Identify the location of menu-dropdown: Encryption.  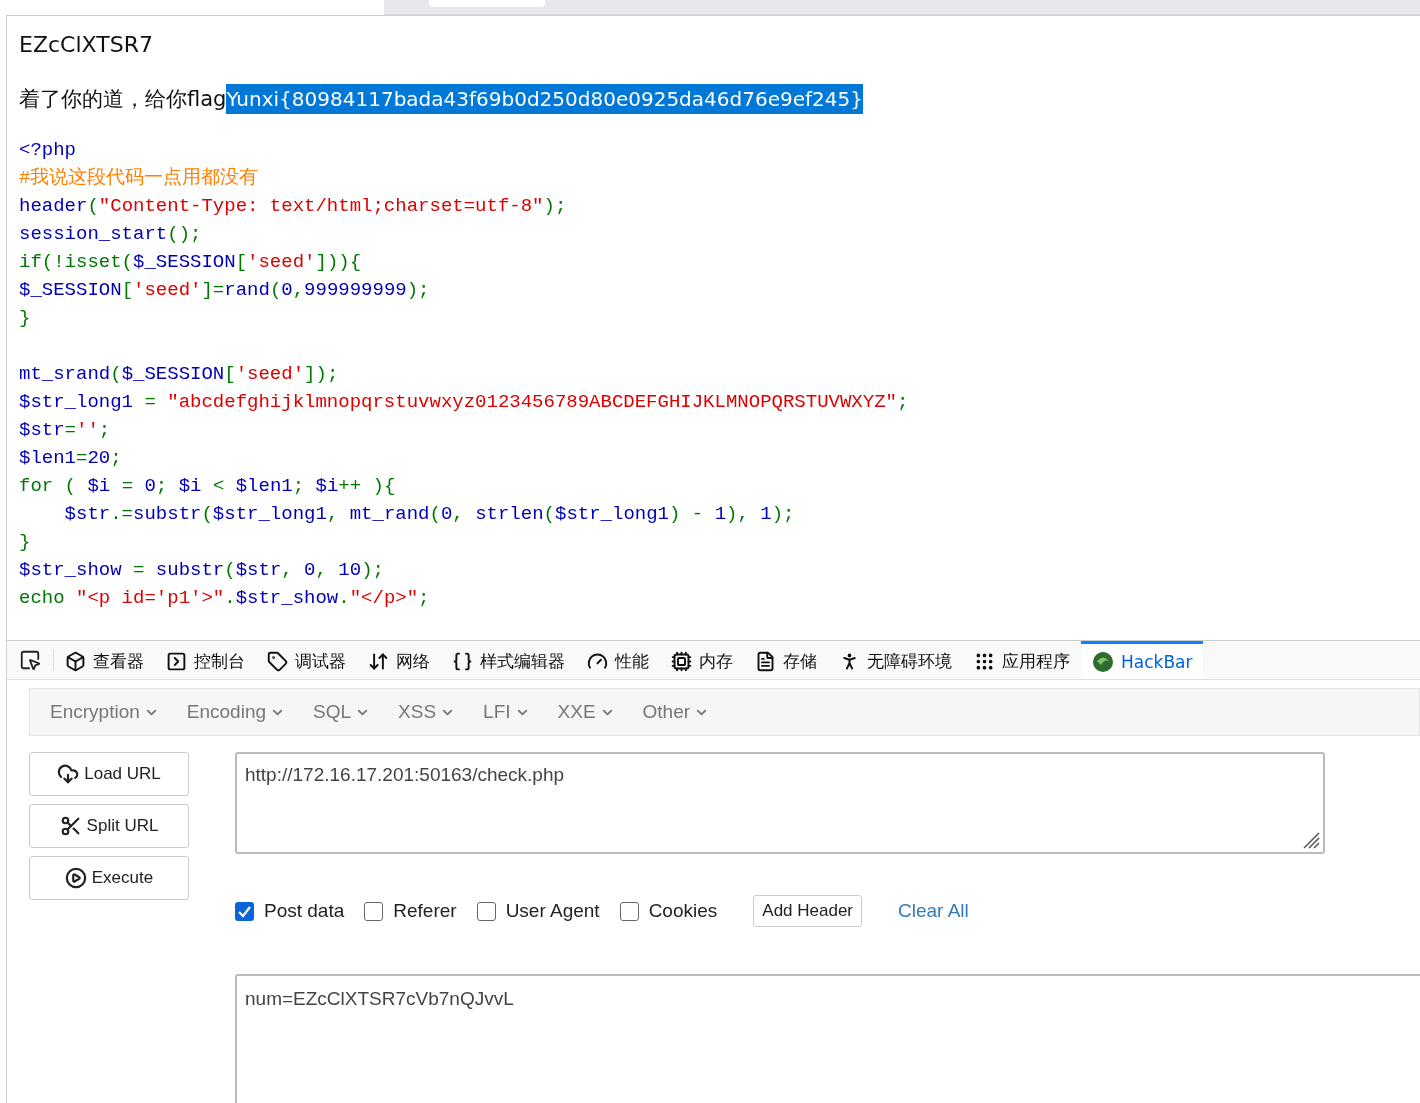
(104, 712).